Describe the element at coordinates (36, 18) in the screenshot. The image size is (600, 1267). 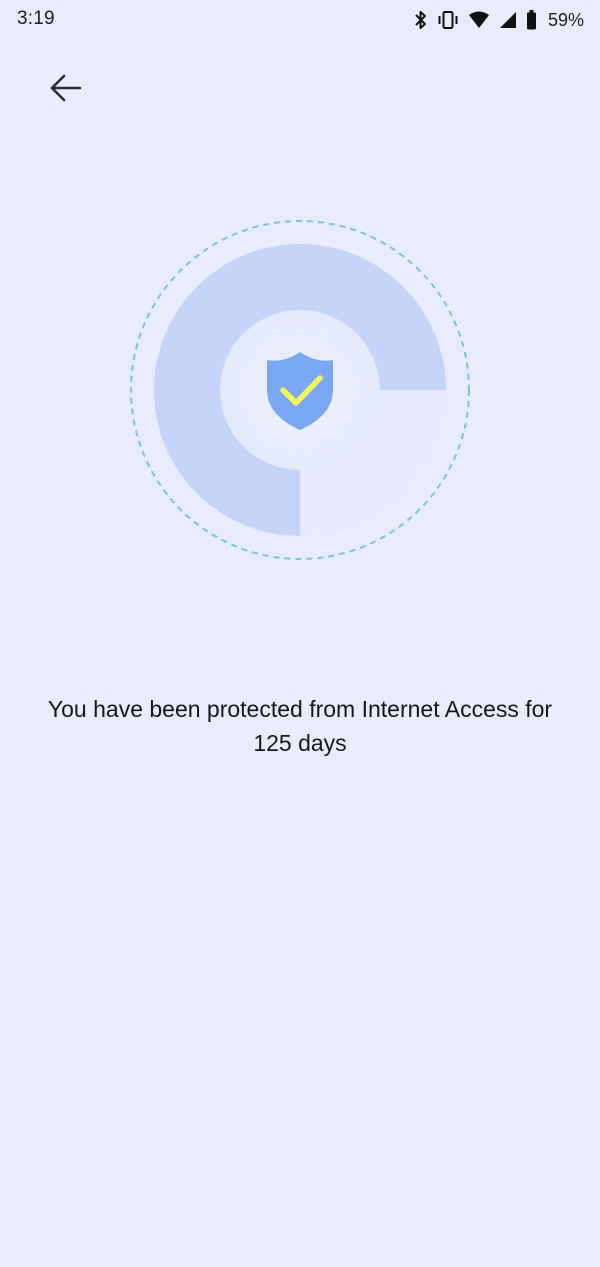
I see `status-time: 3:19` at that location.